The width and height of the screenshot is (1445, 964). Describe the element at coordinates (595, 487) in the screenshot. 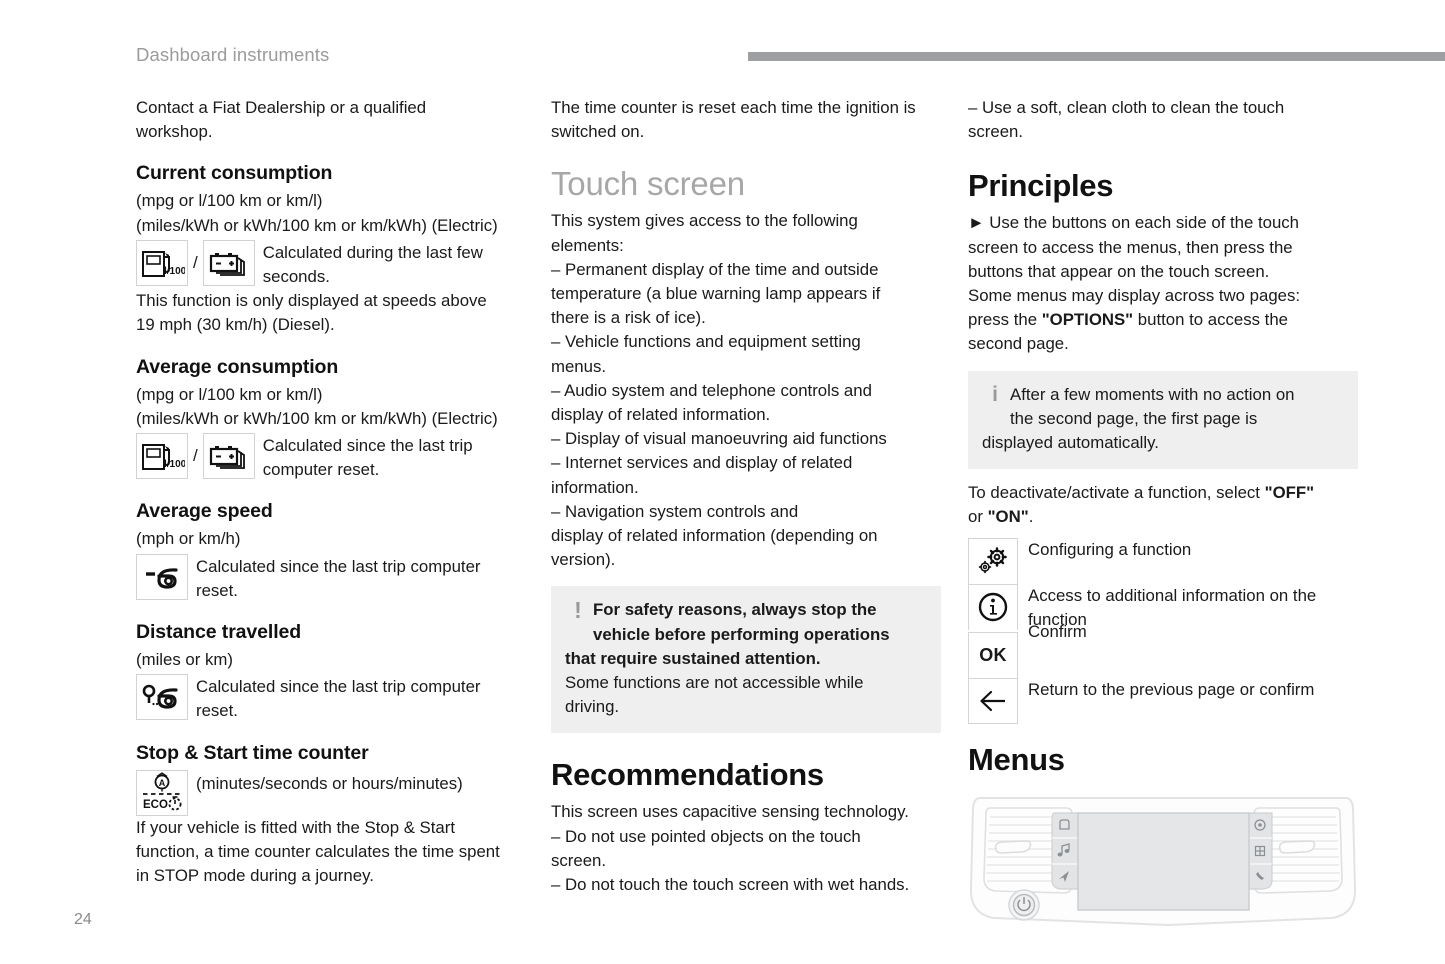

I see `list-item: information.` at that location.